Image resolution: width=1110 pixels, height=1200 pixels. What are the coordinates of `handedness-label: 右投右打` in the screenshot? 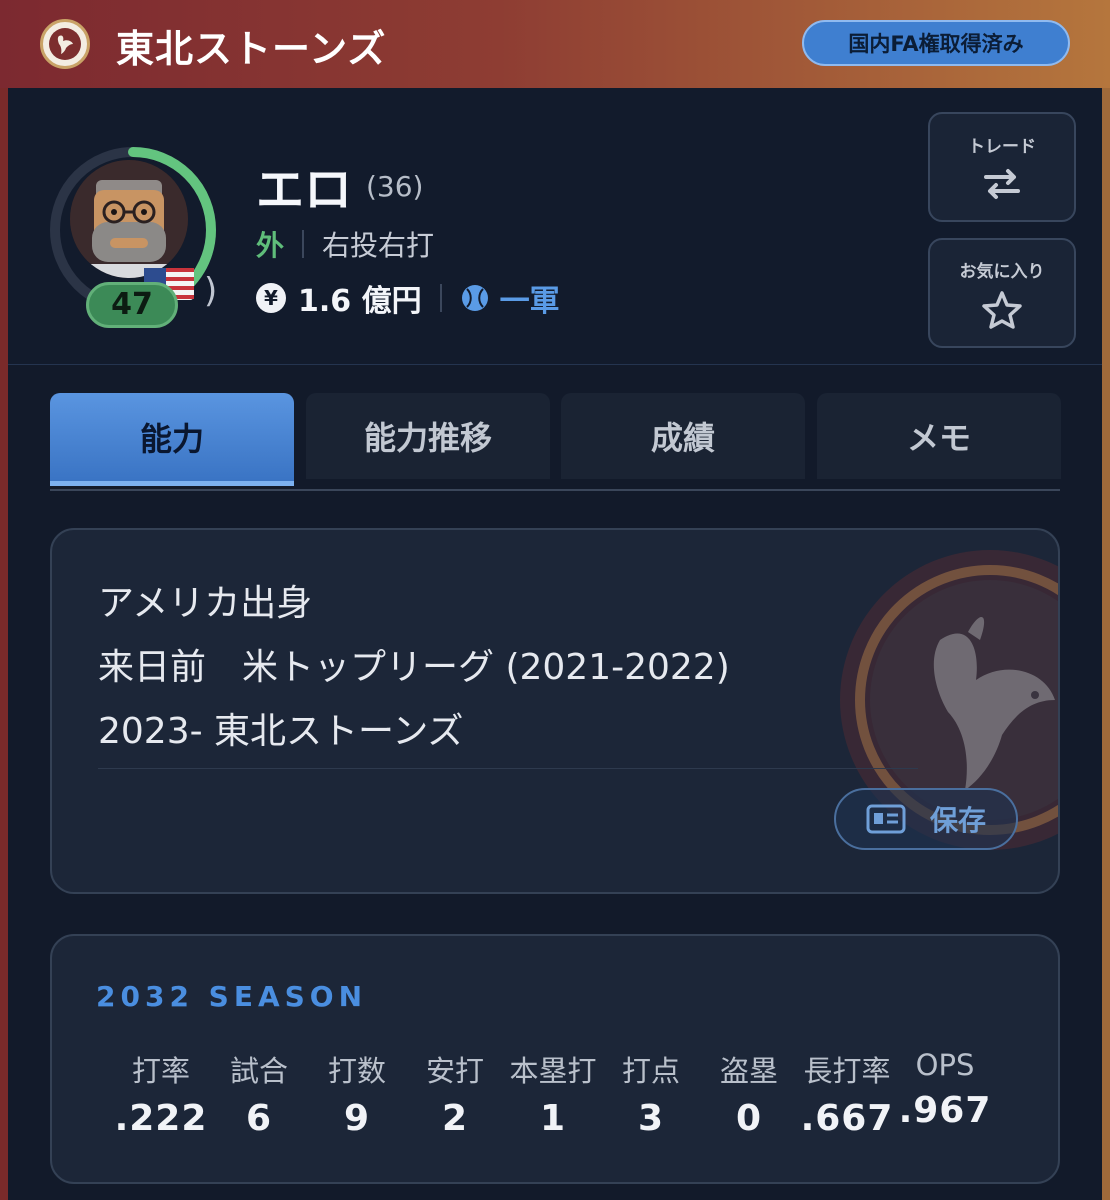 It's located at (378, 245).